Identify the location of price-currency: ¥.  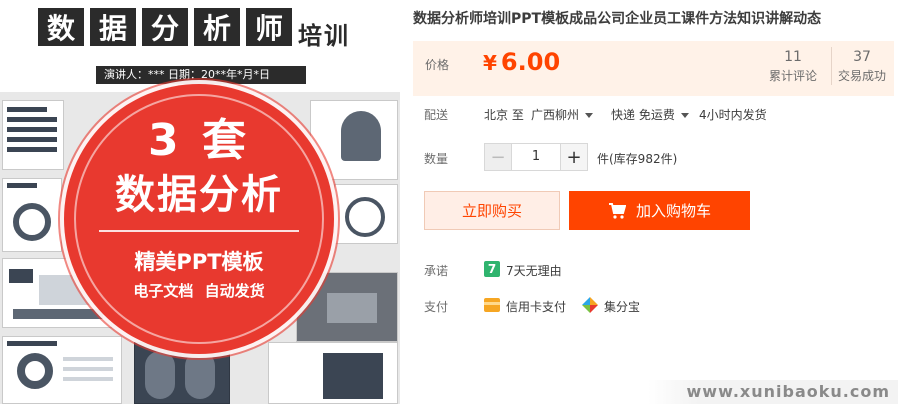
(490, 63).